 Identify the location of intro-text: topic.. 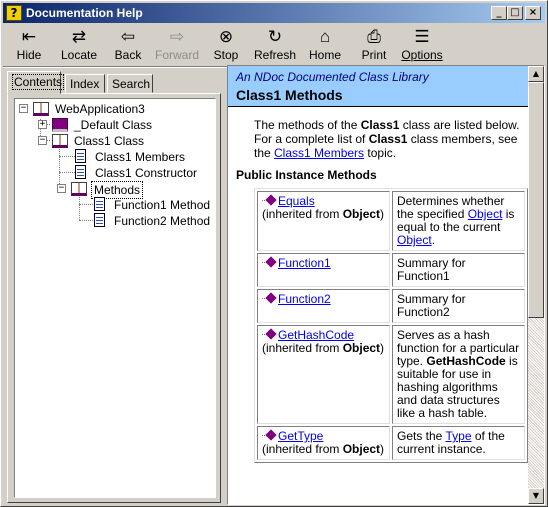
(380, 153).